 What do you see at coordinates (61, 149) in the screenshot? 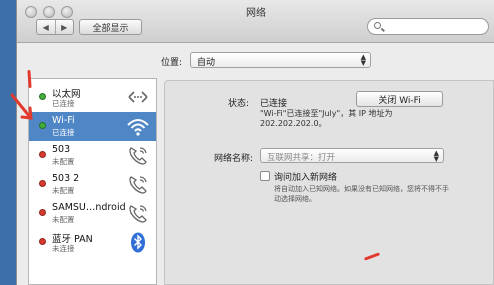
I see `service-name: 503` at bounding box center [61, 149].